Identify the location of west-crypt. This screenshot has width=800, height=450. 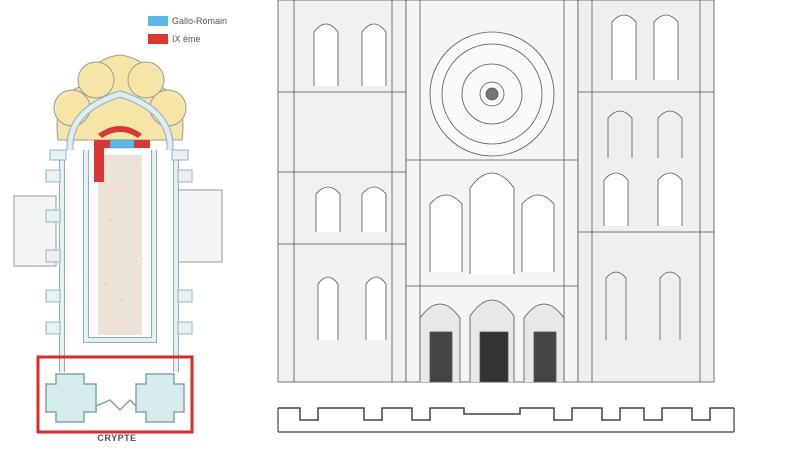
(115, 398).